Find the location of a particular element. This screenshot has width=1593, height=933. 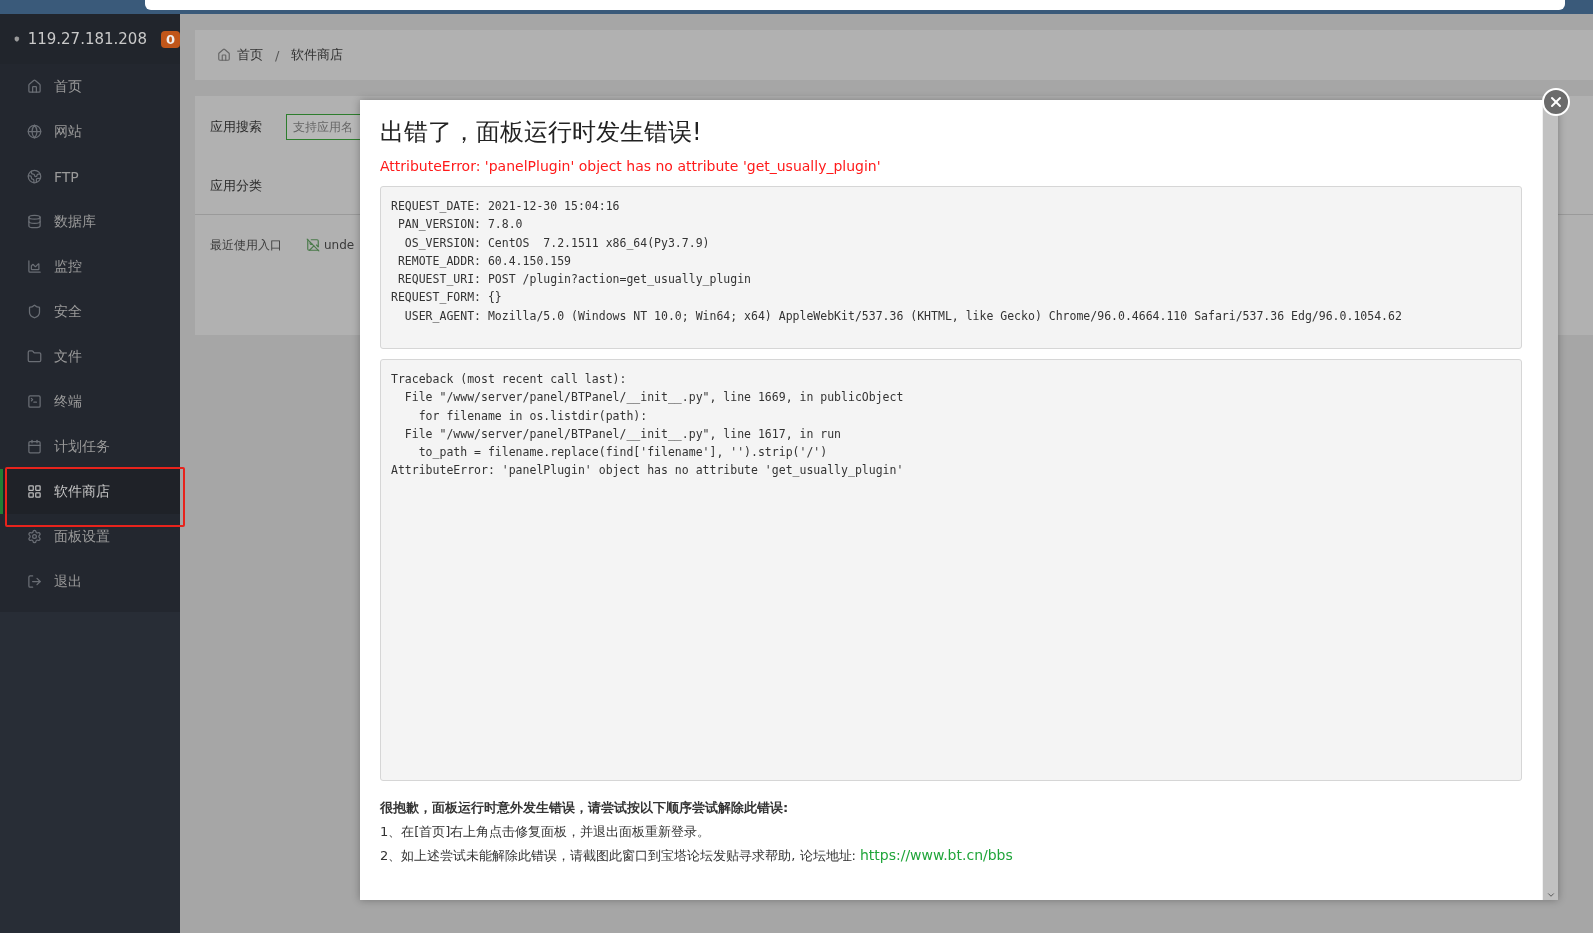

code-line: AttributeError: 'panelPlugin' object has no attribute 'get_usually_plugin' is located at coordinates (648, 471).